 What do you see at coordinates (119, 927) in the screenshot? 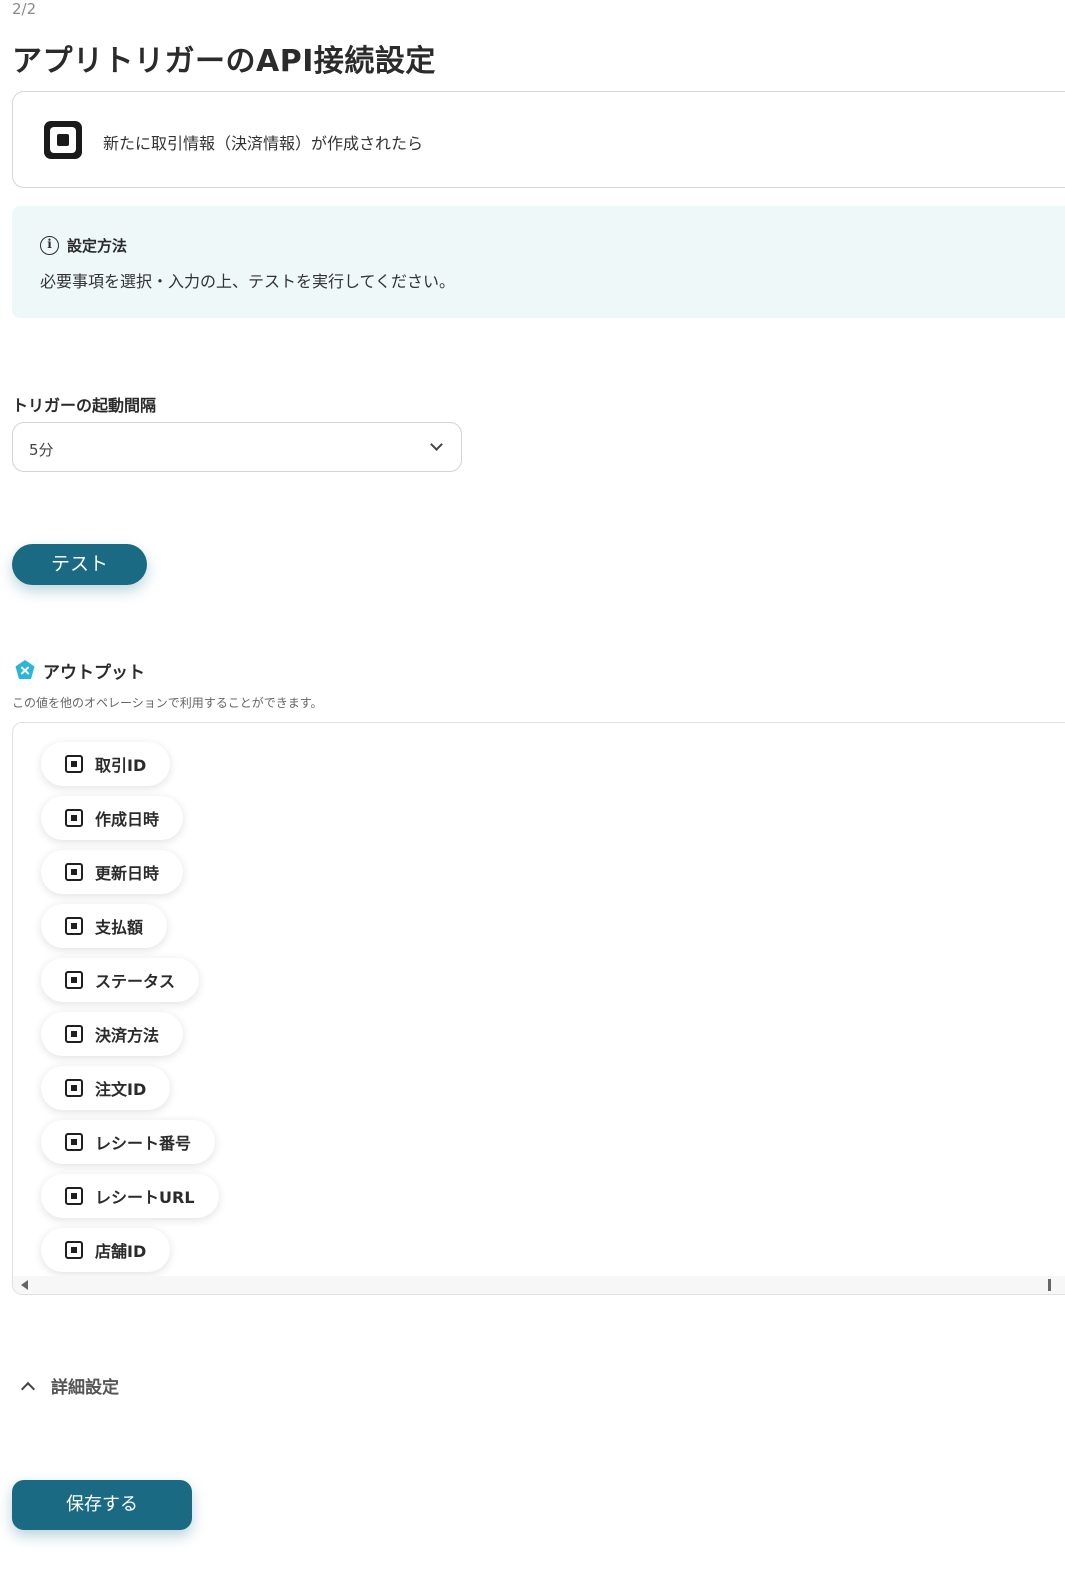
I see `output-chip-label: 支払額` at bounding box center [119, 927].